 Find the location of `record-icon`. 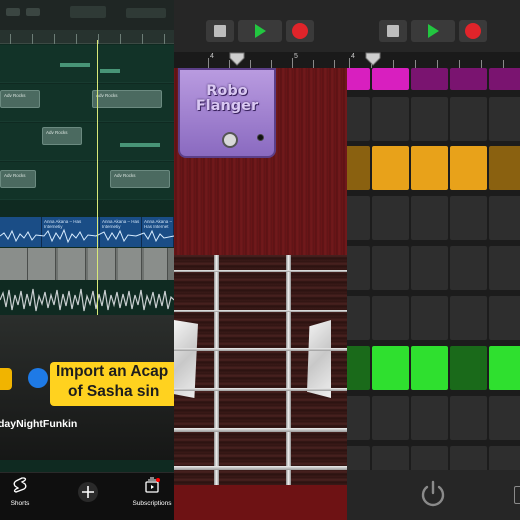

record-icon is located at coordinates (300, 31).